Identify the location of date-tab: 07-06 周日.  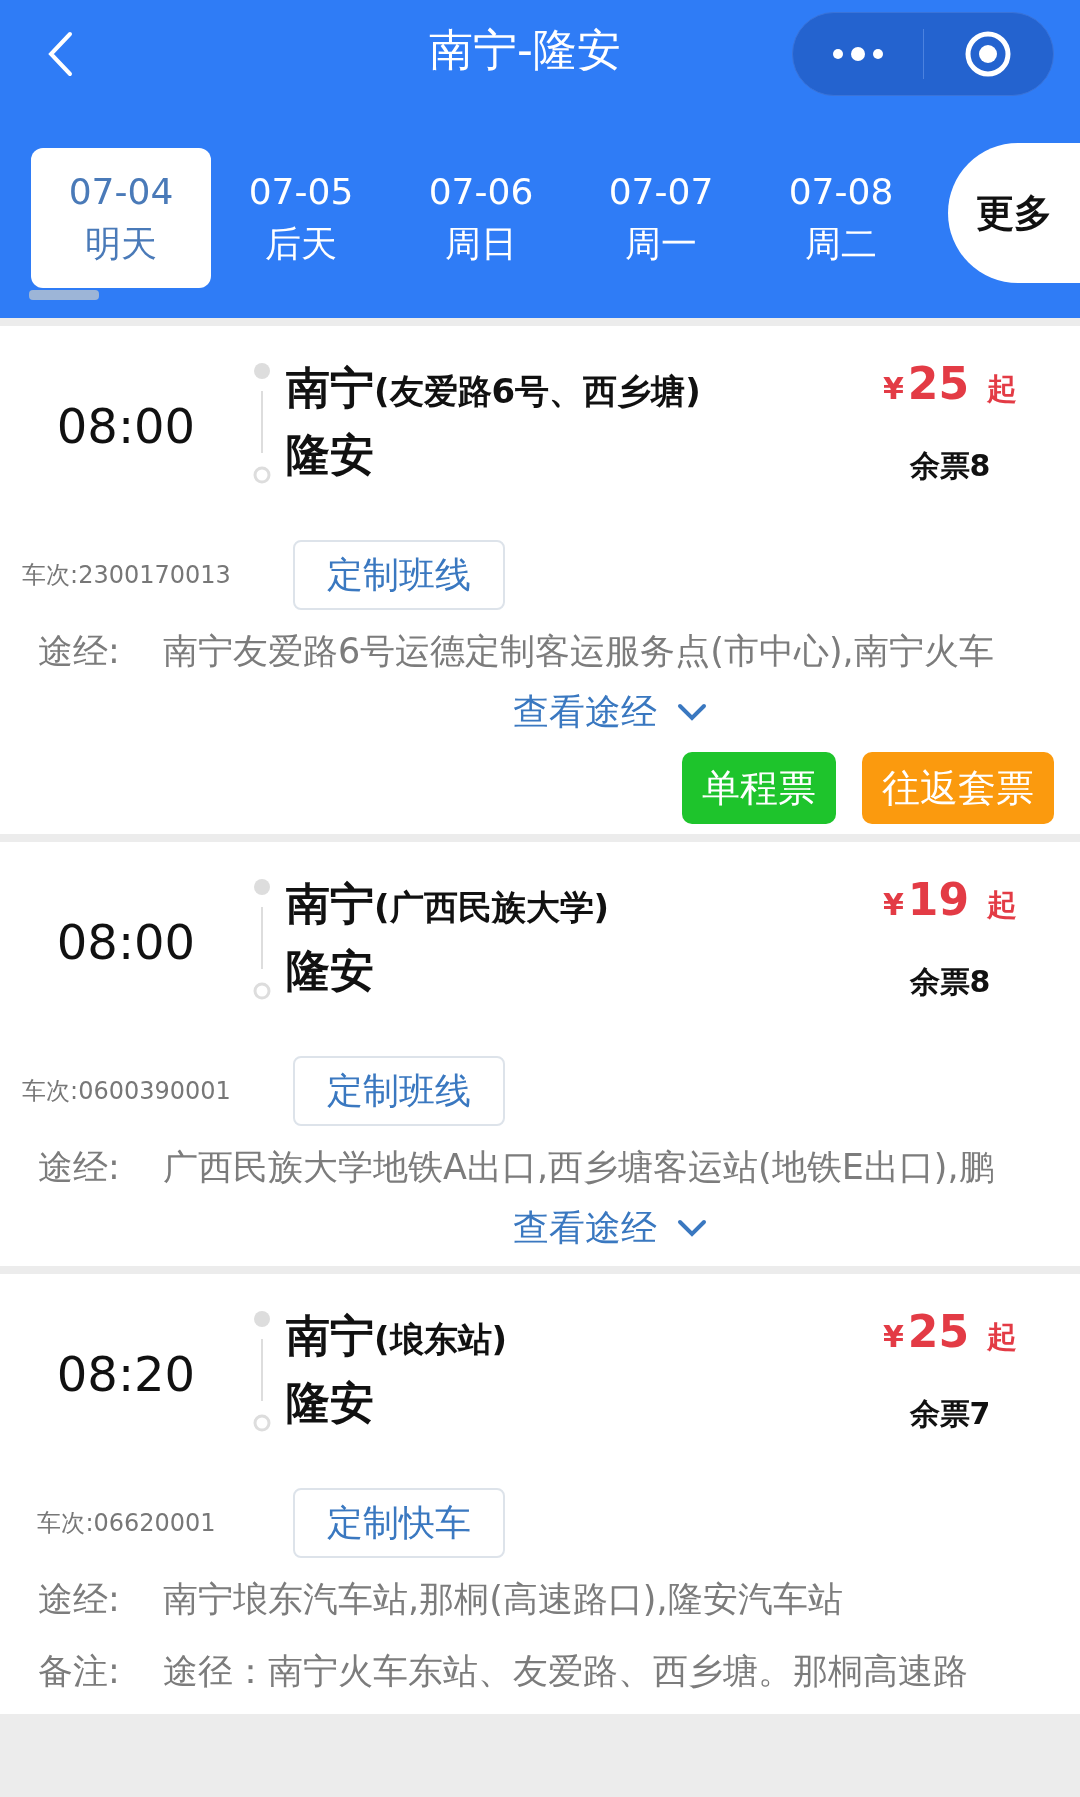
(481, 218).